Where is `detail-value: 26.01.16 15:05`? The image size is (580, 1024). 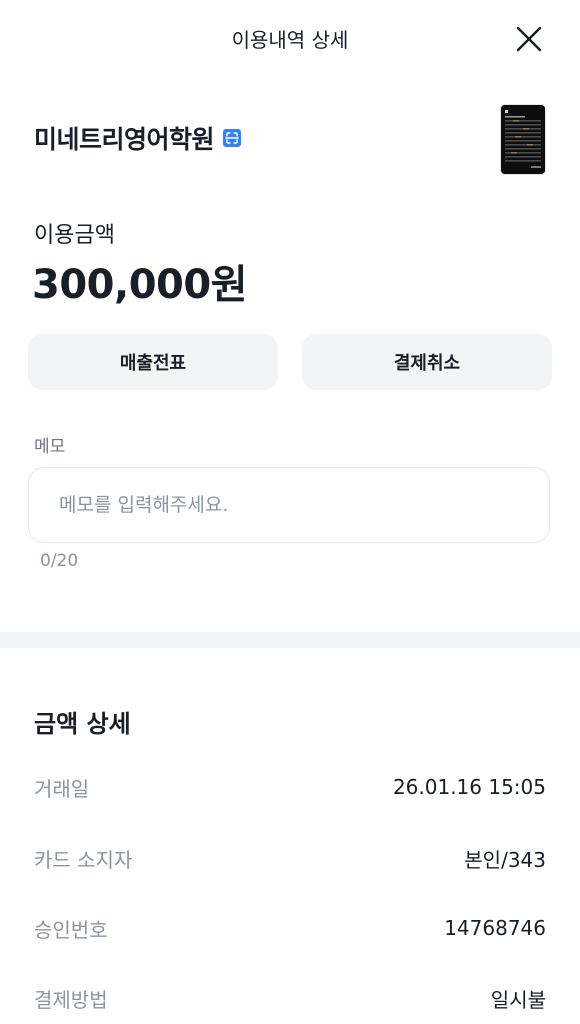
detail-value: 26.01.16 15:05 is located at coordinates (469, 787).